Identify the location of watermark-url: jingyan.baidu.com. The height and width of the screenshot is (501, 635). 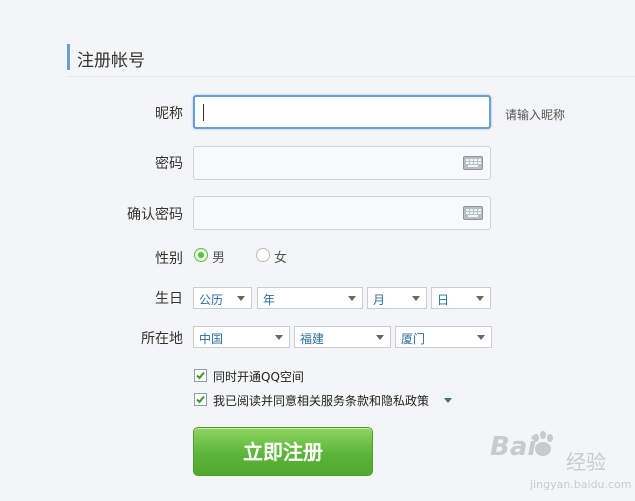
(581, 484).